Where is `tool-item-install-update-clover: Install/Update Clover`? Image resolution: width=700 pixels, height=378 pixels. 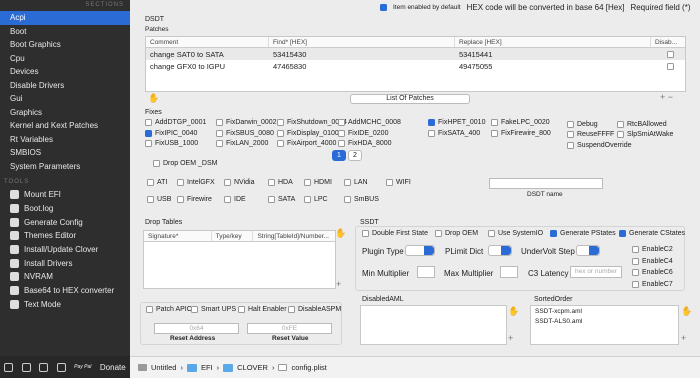 tool-item-install-update-clover: Install/Update Clover is located at coordinates (65, 250).